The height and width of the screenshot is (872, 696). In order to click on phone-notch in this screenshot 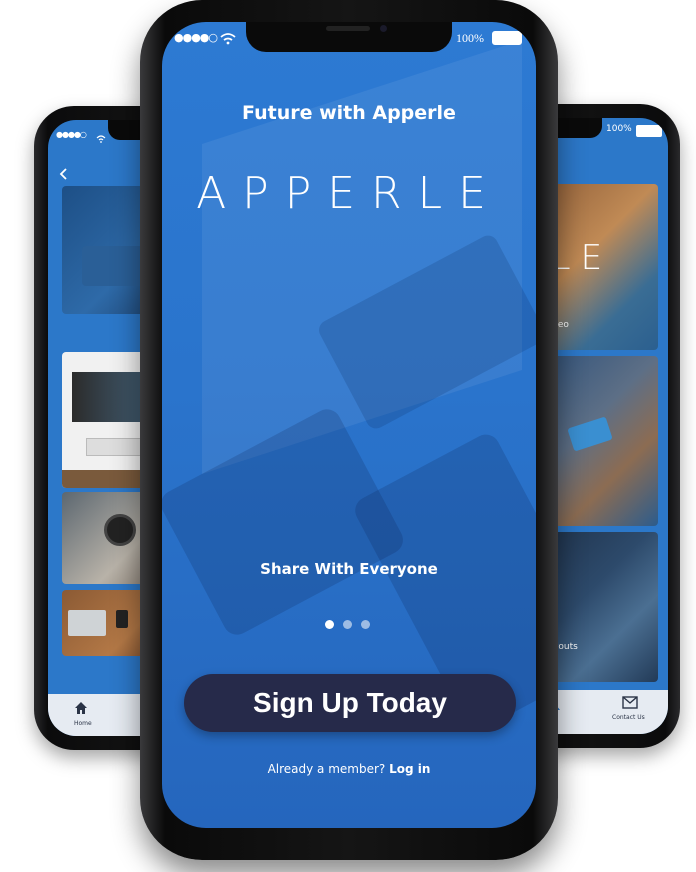, I will do `click(349, 37)`.